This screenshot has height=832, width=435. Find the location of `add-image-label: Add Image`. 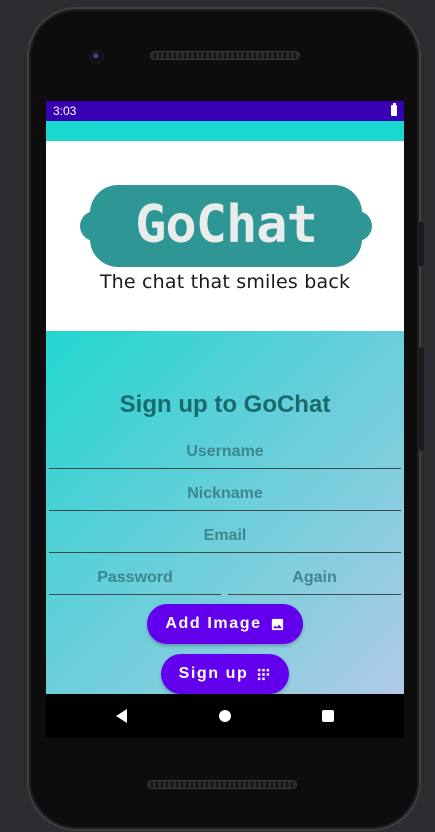

add-image-label: Add Image is located at coordinates (213, 623).